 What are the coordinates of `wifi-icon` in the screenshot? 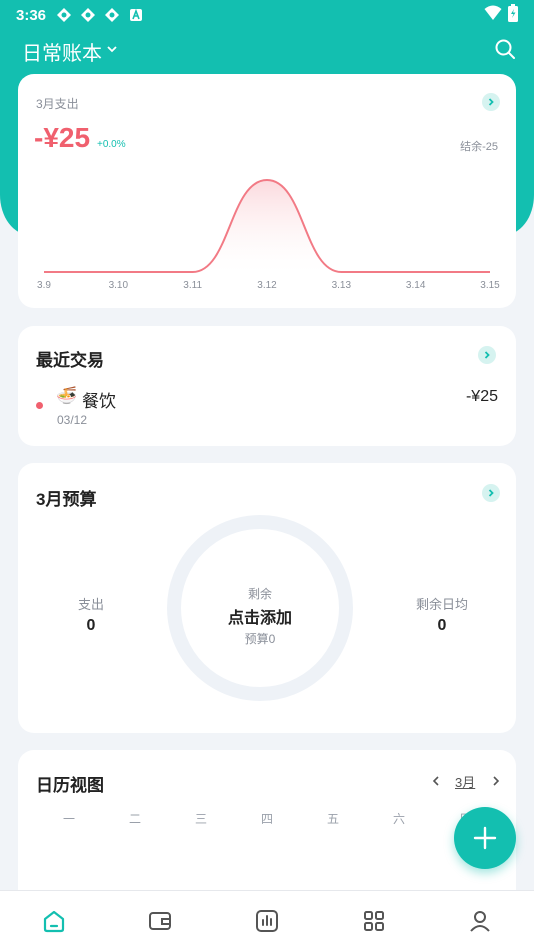 It's located at (493, 15).